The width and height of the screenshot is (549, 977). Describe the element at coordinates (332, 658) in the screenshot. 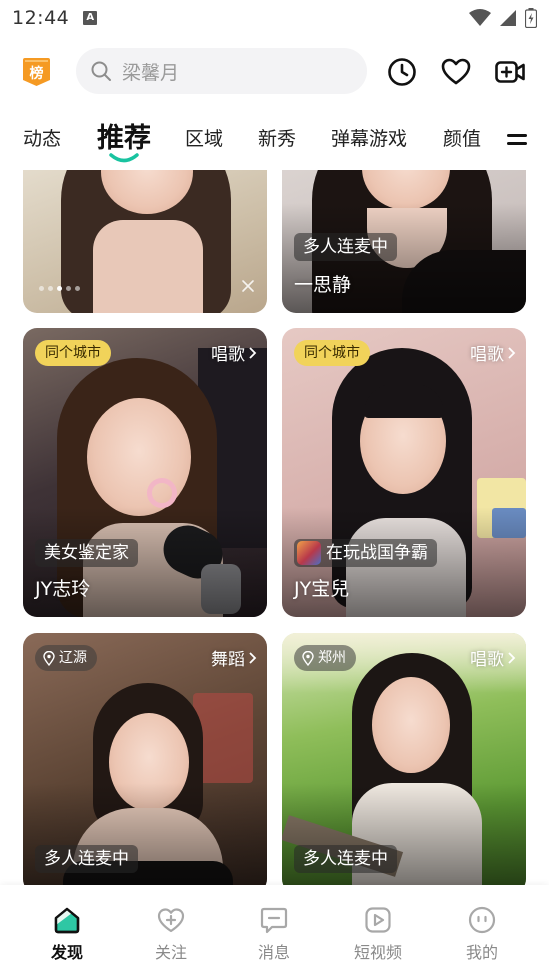

I see `location-text: 郑州` at that location.